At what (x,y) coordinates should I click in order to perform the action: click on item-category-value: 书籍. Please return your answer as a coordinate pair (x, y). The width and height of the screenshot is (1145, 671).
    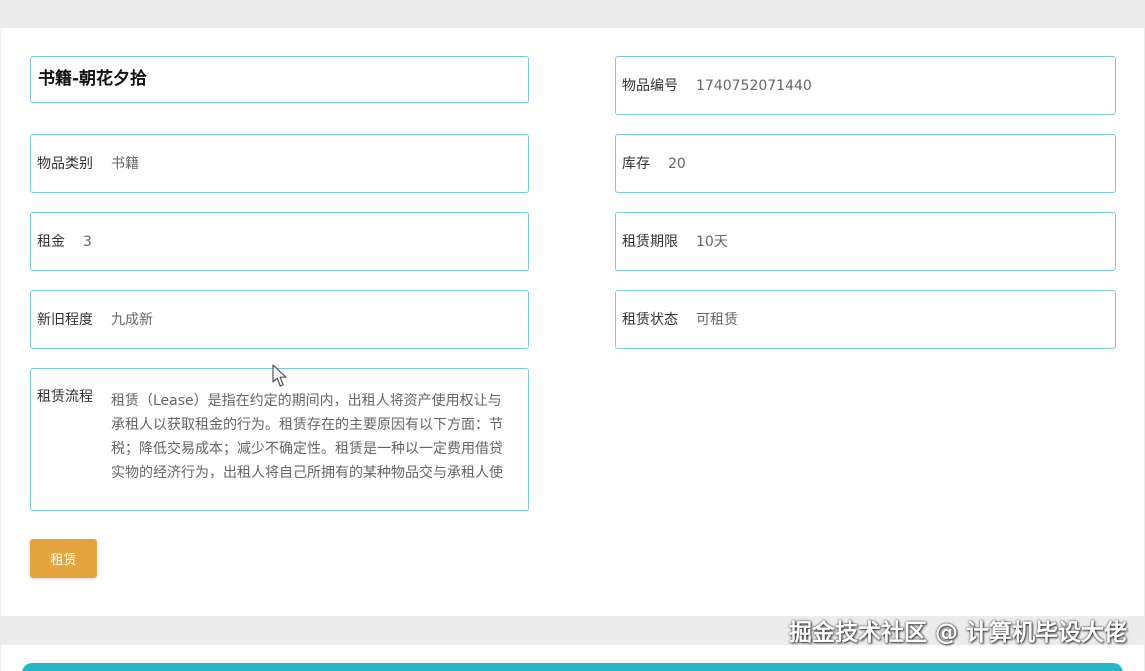
    Looking at the image, I should click on (125, 163).